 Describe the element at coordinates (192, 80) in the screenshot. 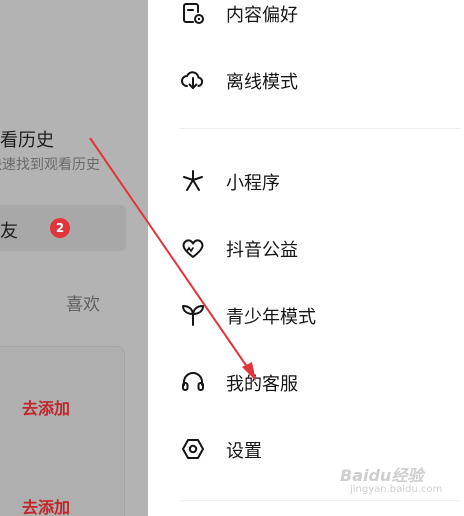

I see `cloud-download-icon` at that location.